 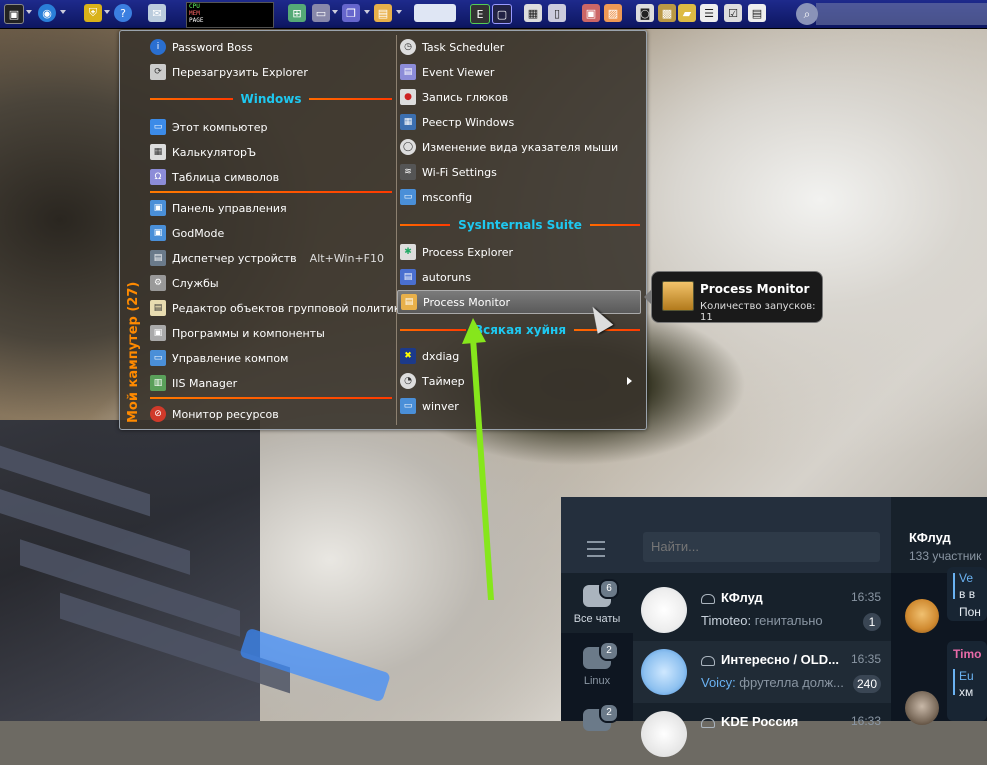 I want to click on menu-item-shortcut: Alt+Win+F10, so click(x=346, y=258).